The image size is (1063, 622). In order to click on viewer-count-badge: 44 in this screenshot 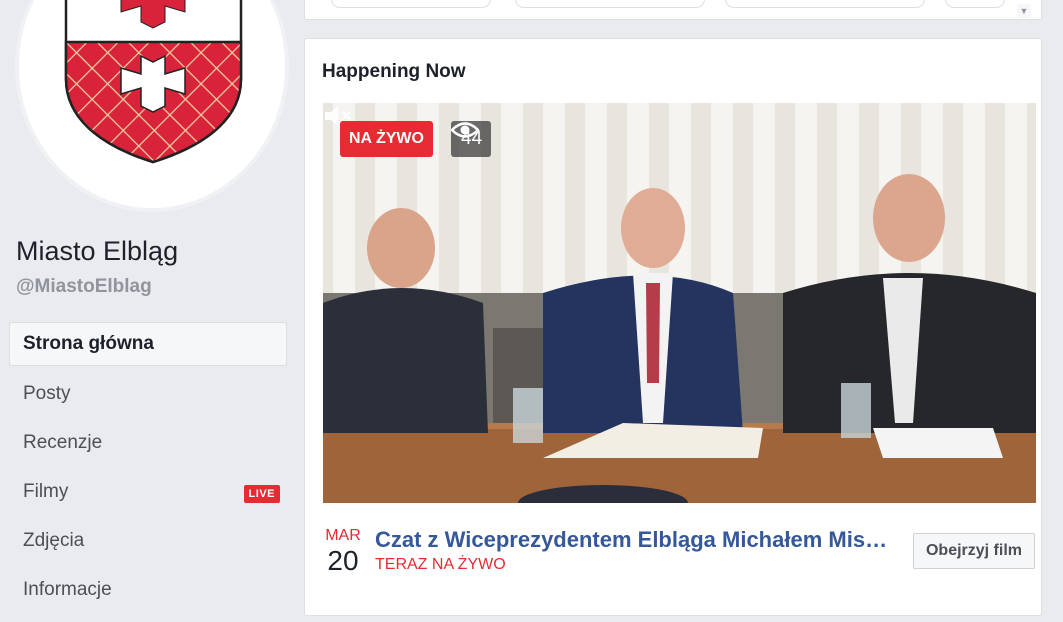, I will do `click(471, 139)`.